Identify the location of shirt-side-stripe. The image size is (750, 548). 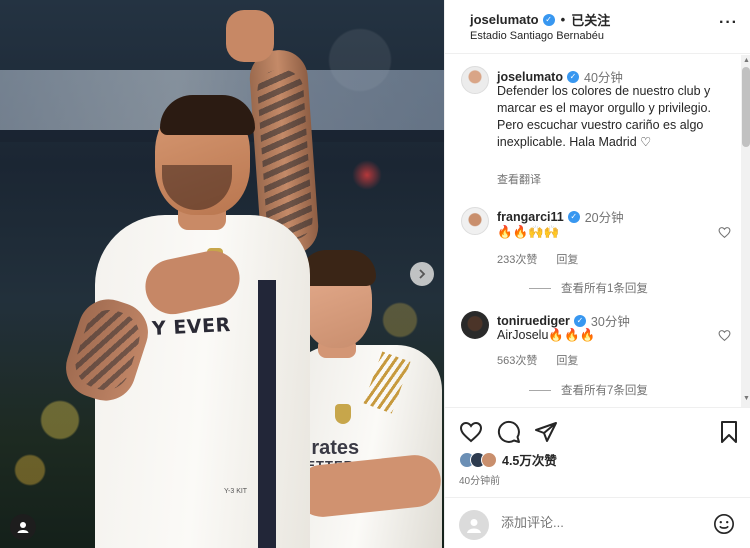
(267, 414).